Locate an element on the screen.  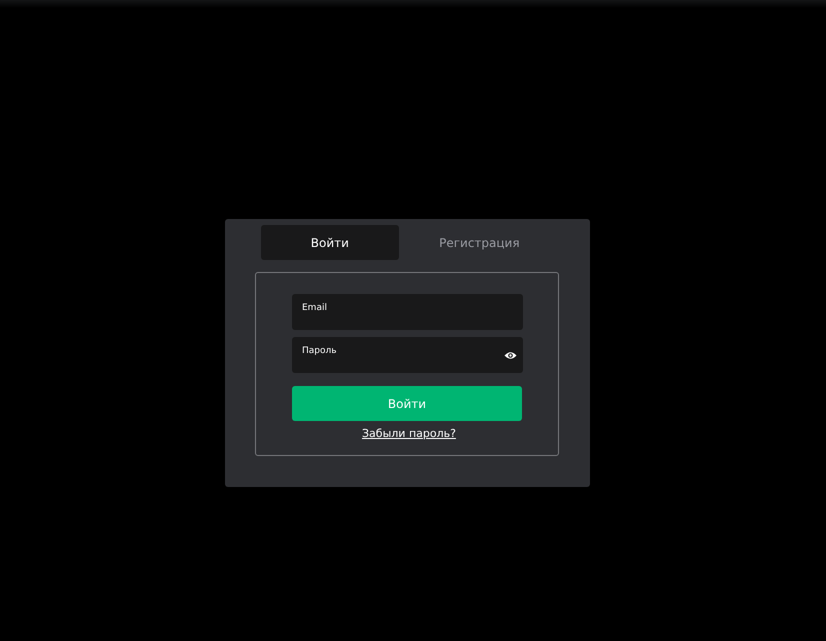
tab: Регистрация is located at coordinates (479, 242).